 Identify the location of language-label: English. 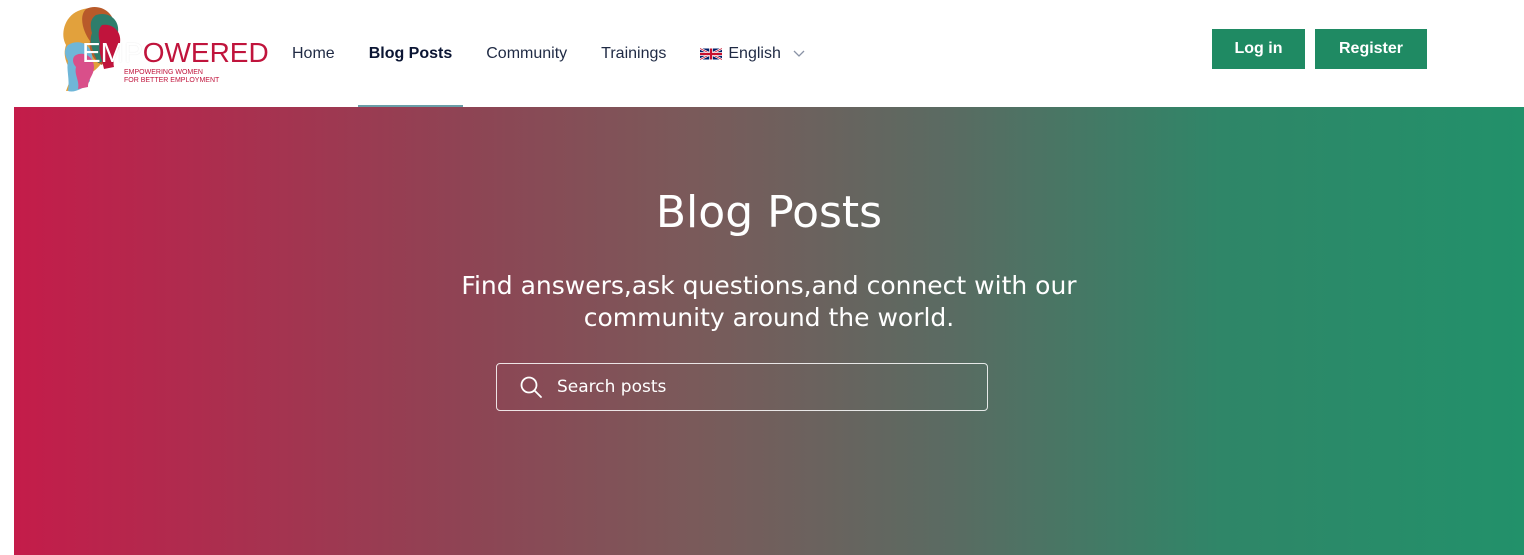
(754, 53).